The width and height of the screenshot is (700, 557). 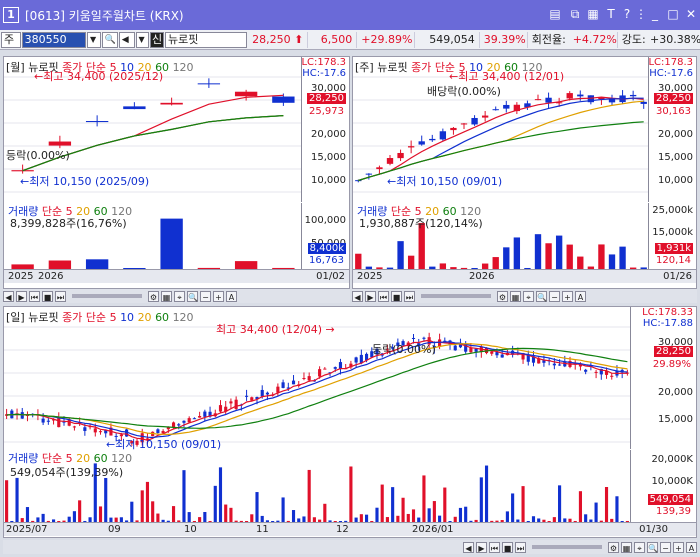 I want to click on maximize-icon: □, so click(x=673, y=14).